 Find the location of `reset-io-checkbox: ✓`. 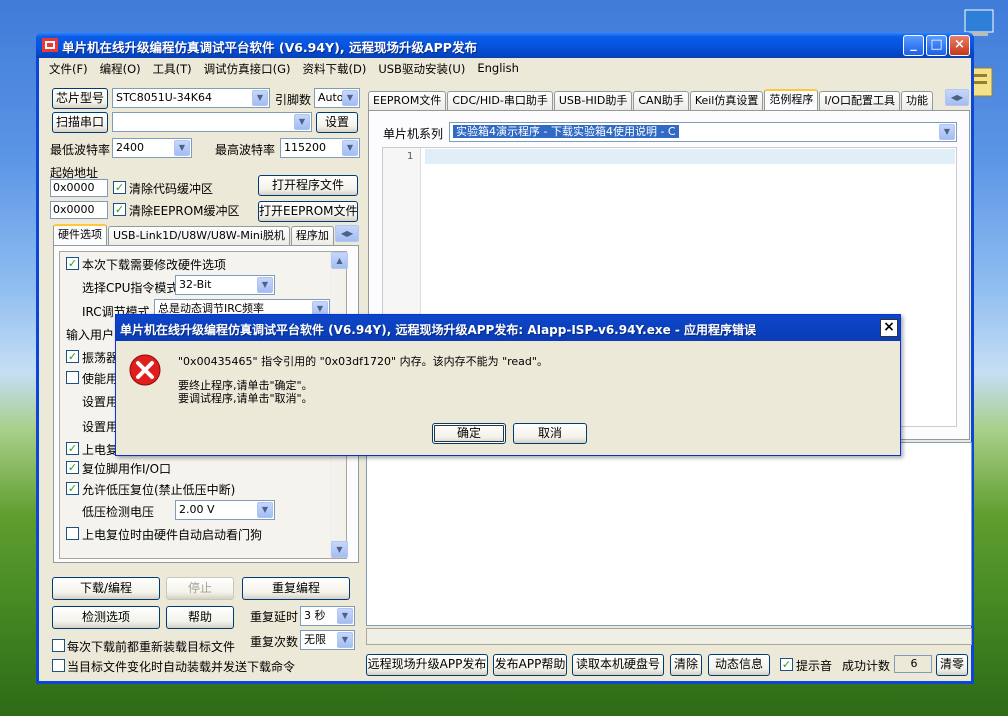

reset-io-checkbox: ✓ is located at coordinates (72, 467).